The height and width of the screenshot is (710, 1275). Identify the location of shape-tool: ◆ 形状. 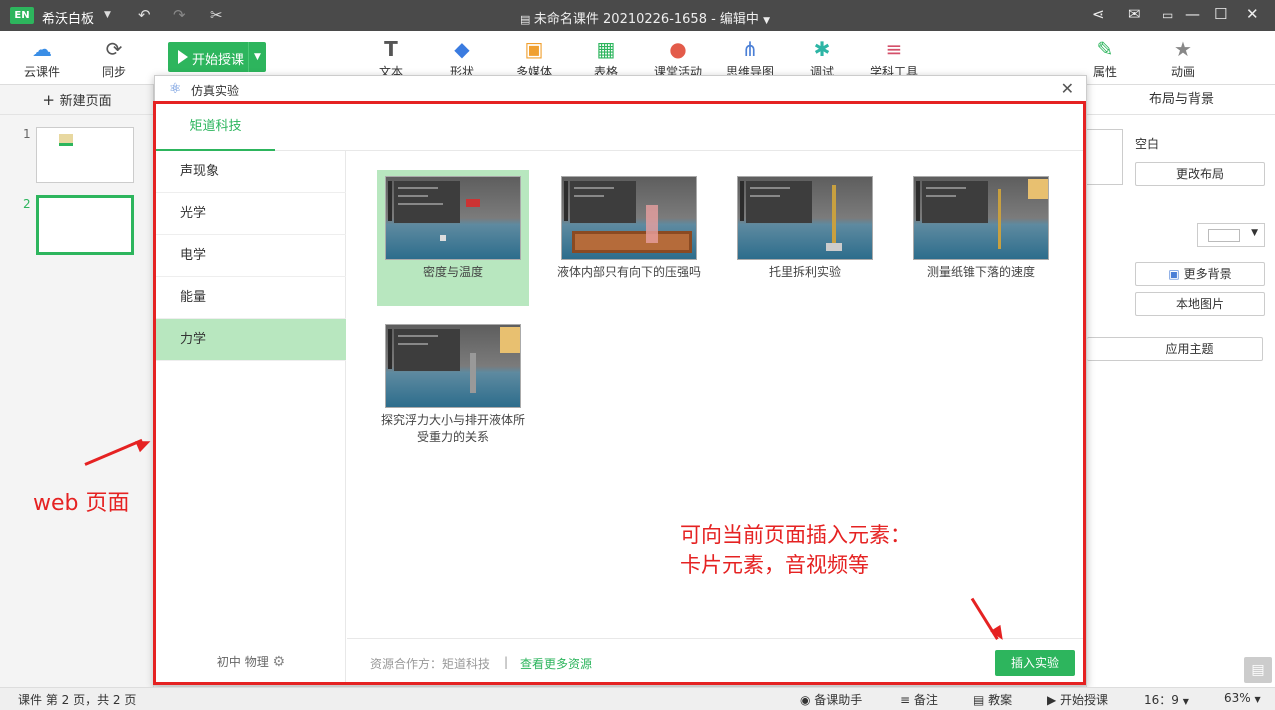
(462, 58).